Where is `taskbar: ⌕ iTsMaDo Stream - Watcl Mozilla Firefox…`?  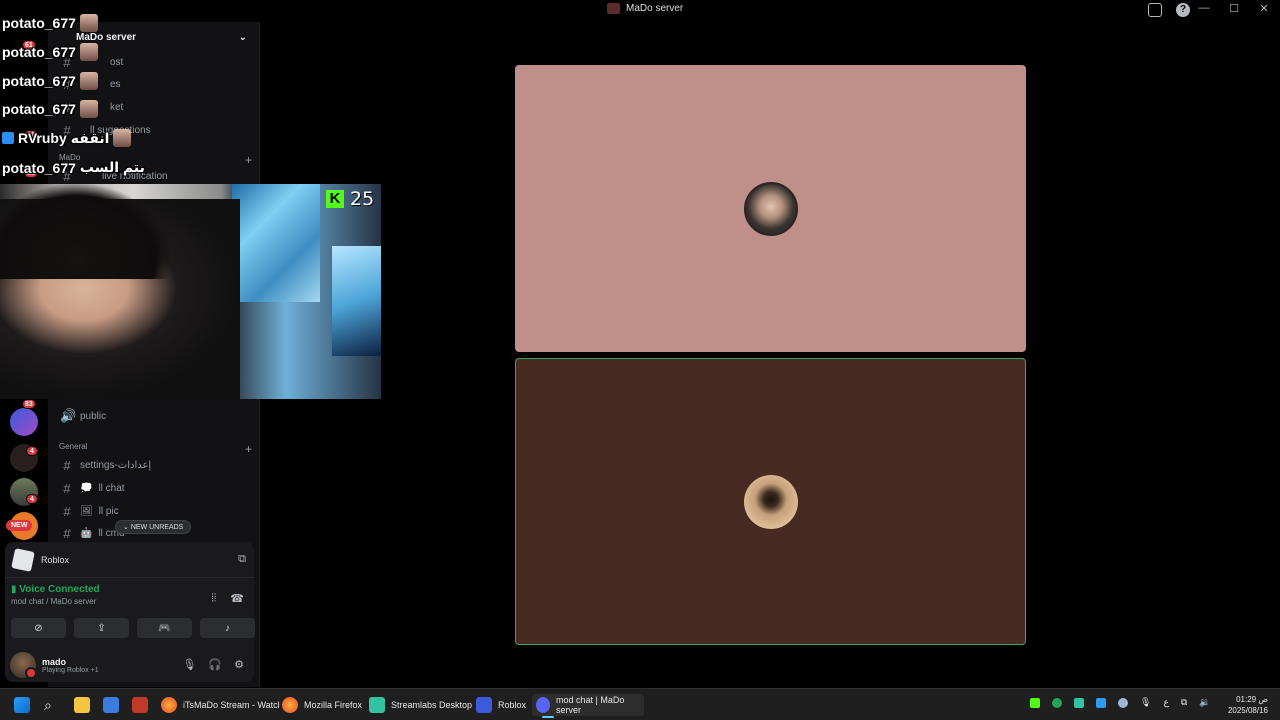 taskbar: ⌕ iTsMaDo Stream - Watcl Mozilla Firefox… is located at coordinates (640, 704).